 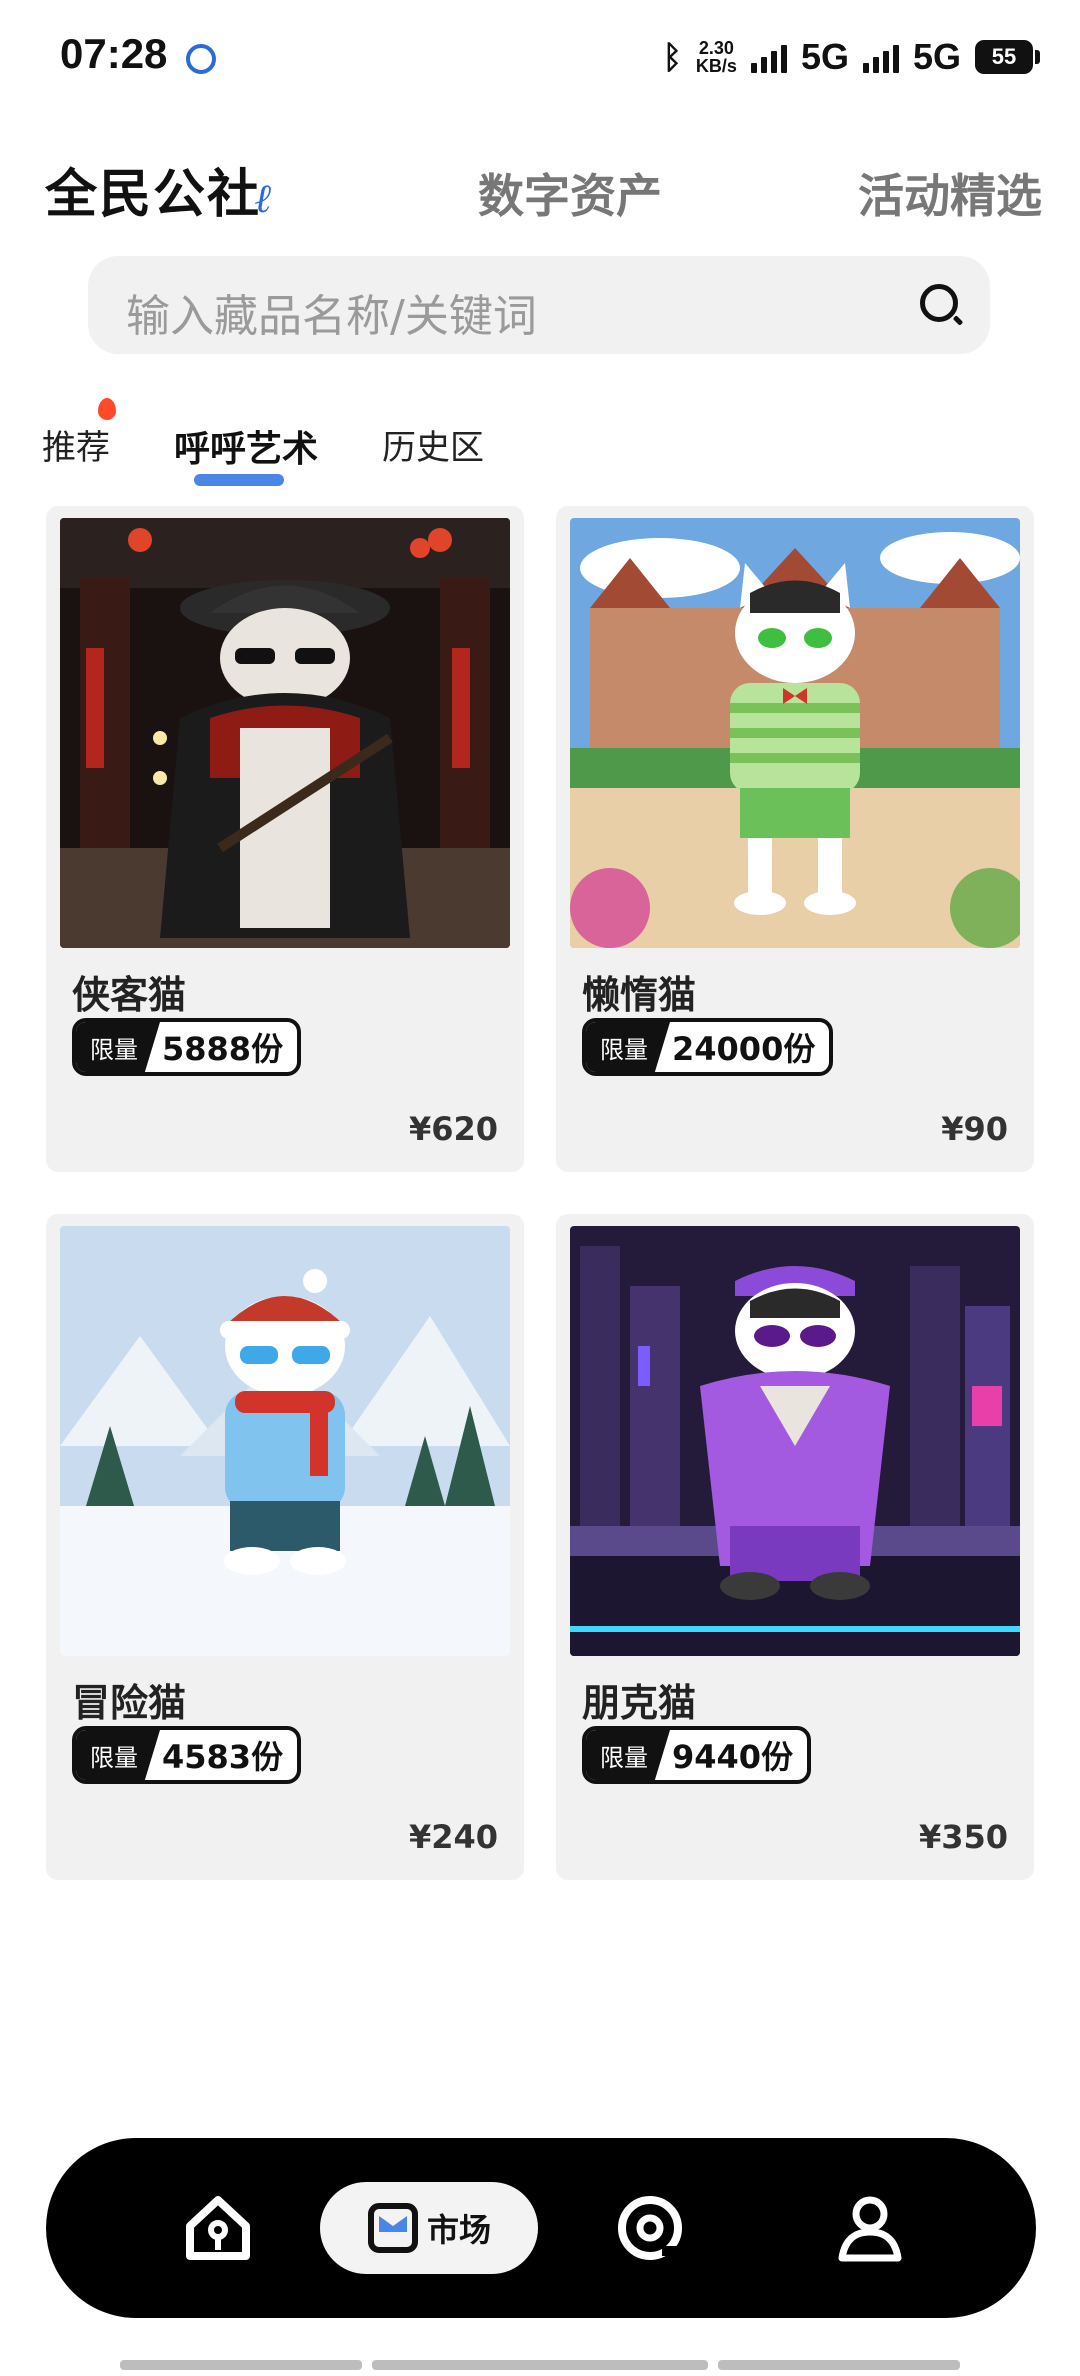 What do you see at coordinates (79, 433) in the screenshot?
I see `subtab-recommended: 推荐` at bounding box center [79, 433].